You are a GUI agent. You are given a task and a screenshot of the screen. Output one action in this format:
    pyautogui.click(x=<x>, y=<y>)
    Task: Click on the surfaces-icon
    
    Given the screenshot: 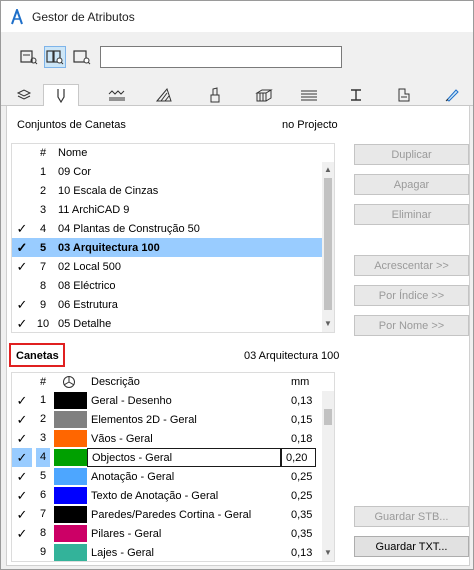 What is the action you would take?
    pyautogui.click(x=404, y=95)
    